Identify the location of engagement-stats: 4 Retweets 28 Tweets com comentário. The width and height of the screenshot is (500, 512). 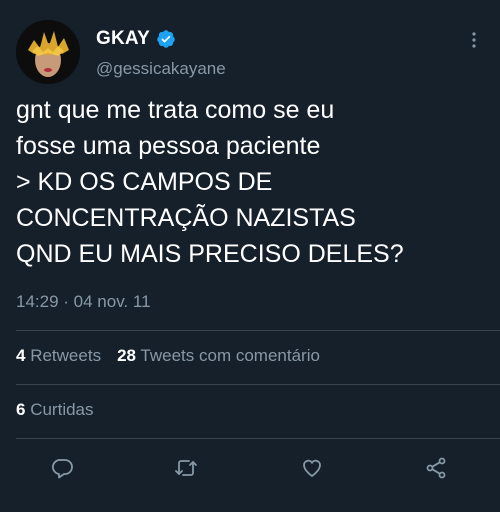
(176, 356).